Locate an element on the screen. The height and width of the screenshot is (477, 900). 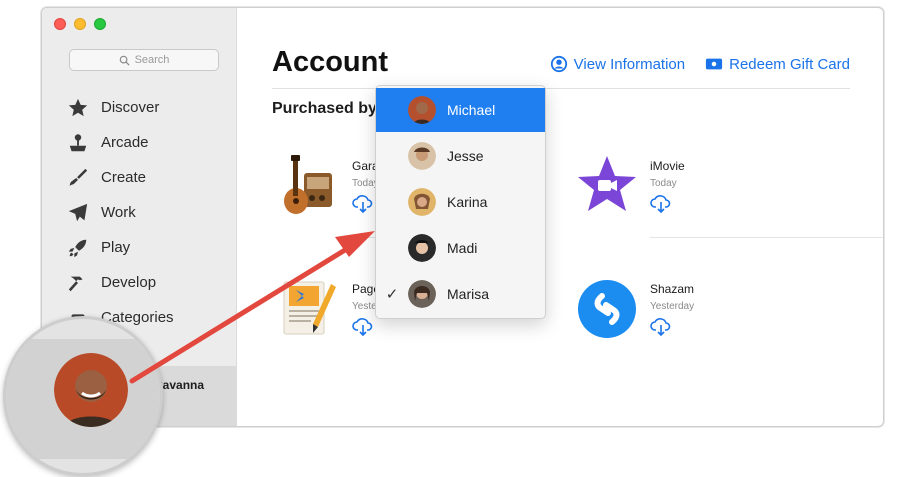
account-links: View Information Redeem Gift Card is located at coordinates (700, 64).